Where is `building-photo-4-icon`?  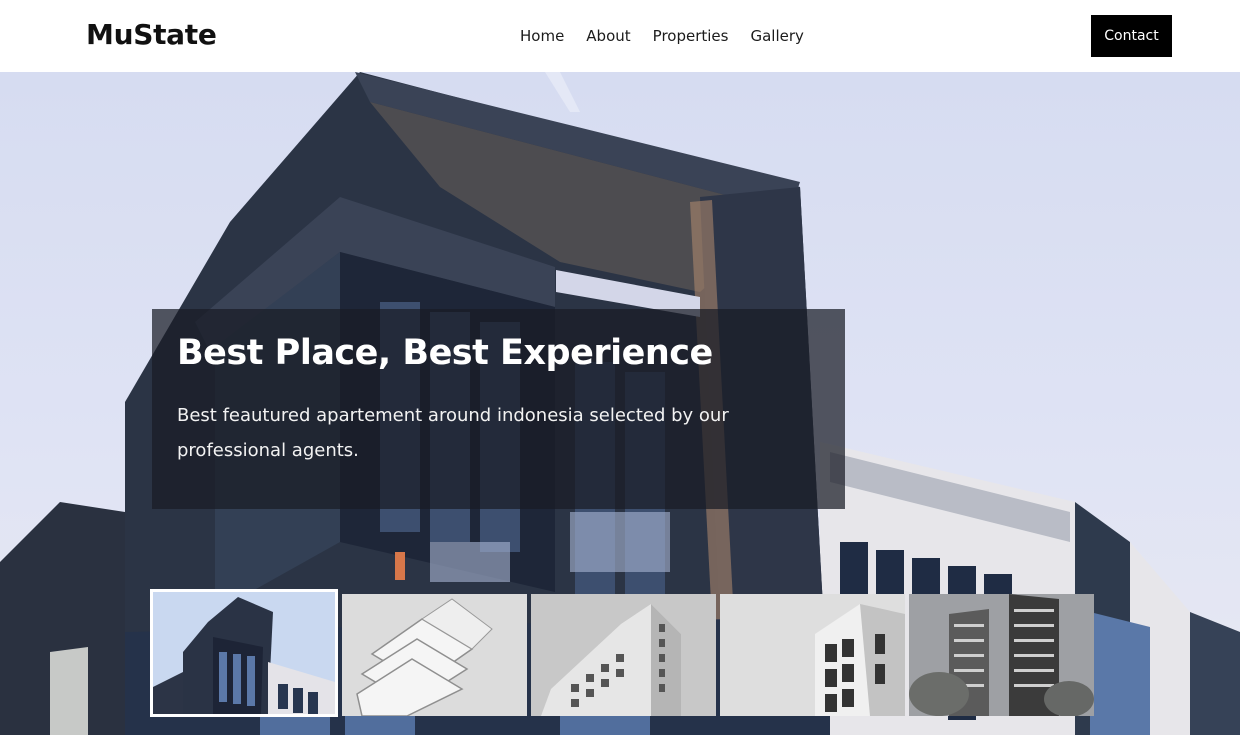
building-photo-4-icon is located at coordinates (812, 655).